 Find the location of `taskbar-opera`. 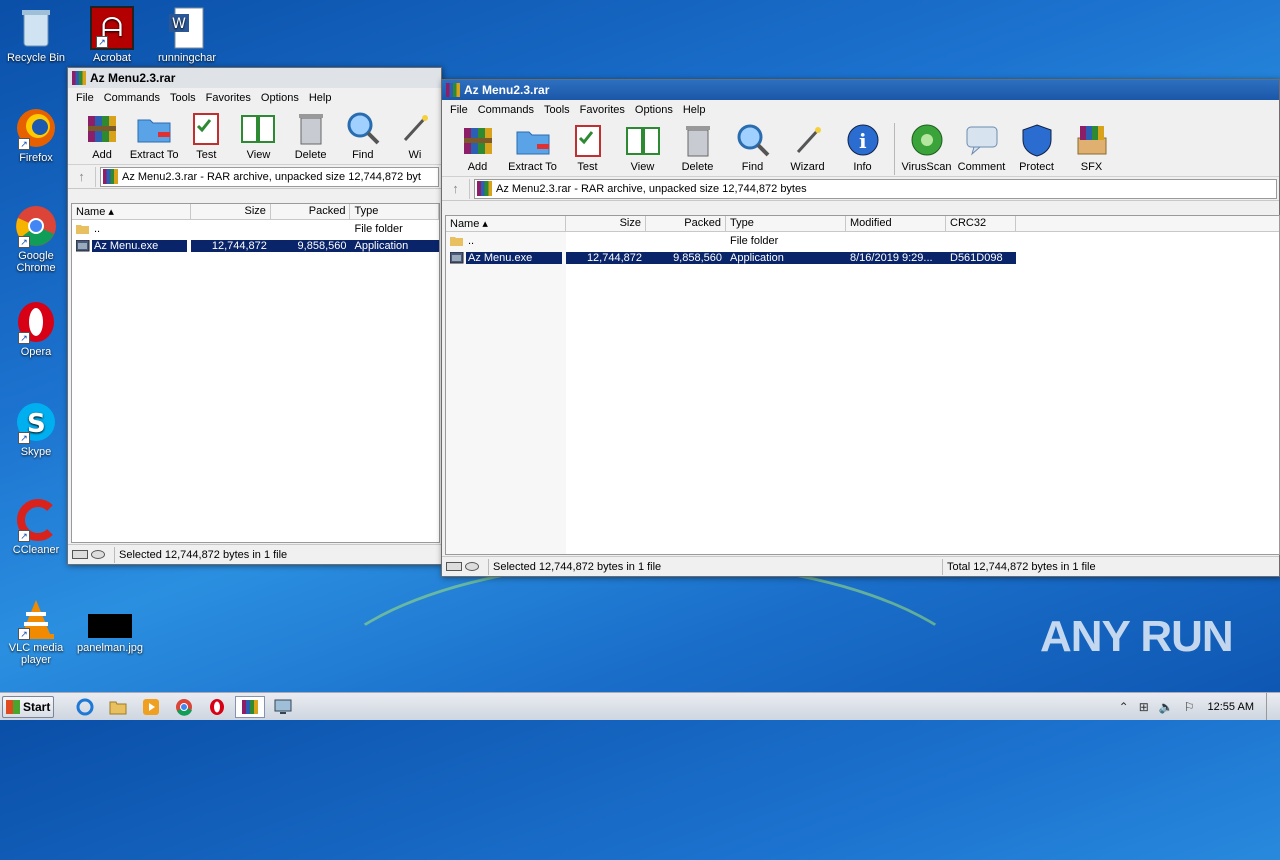

taskbar-opera is located at coordinates (217, 707).